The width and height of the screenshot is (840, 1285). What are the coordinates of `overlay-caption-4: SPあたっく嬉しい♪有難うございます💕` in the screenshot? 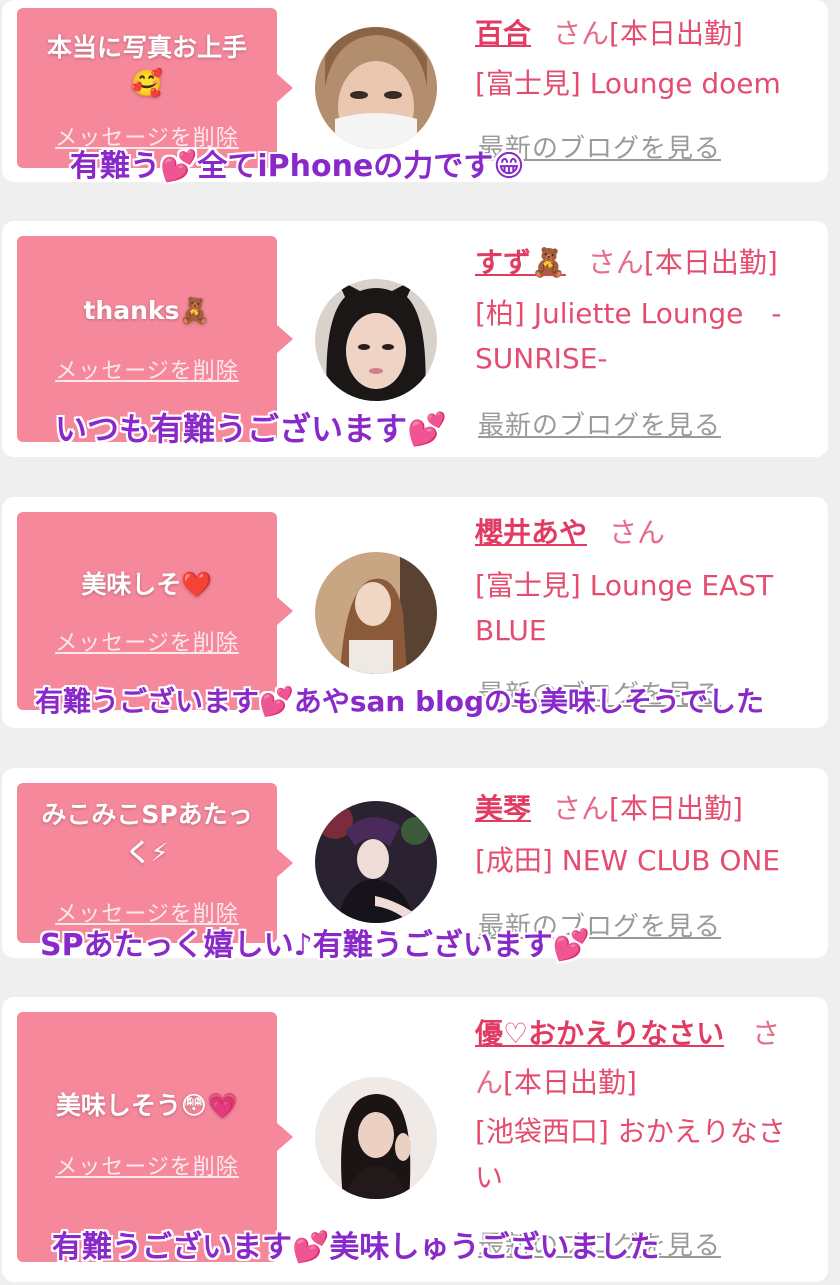 It's located at (315, 945).